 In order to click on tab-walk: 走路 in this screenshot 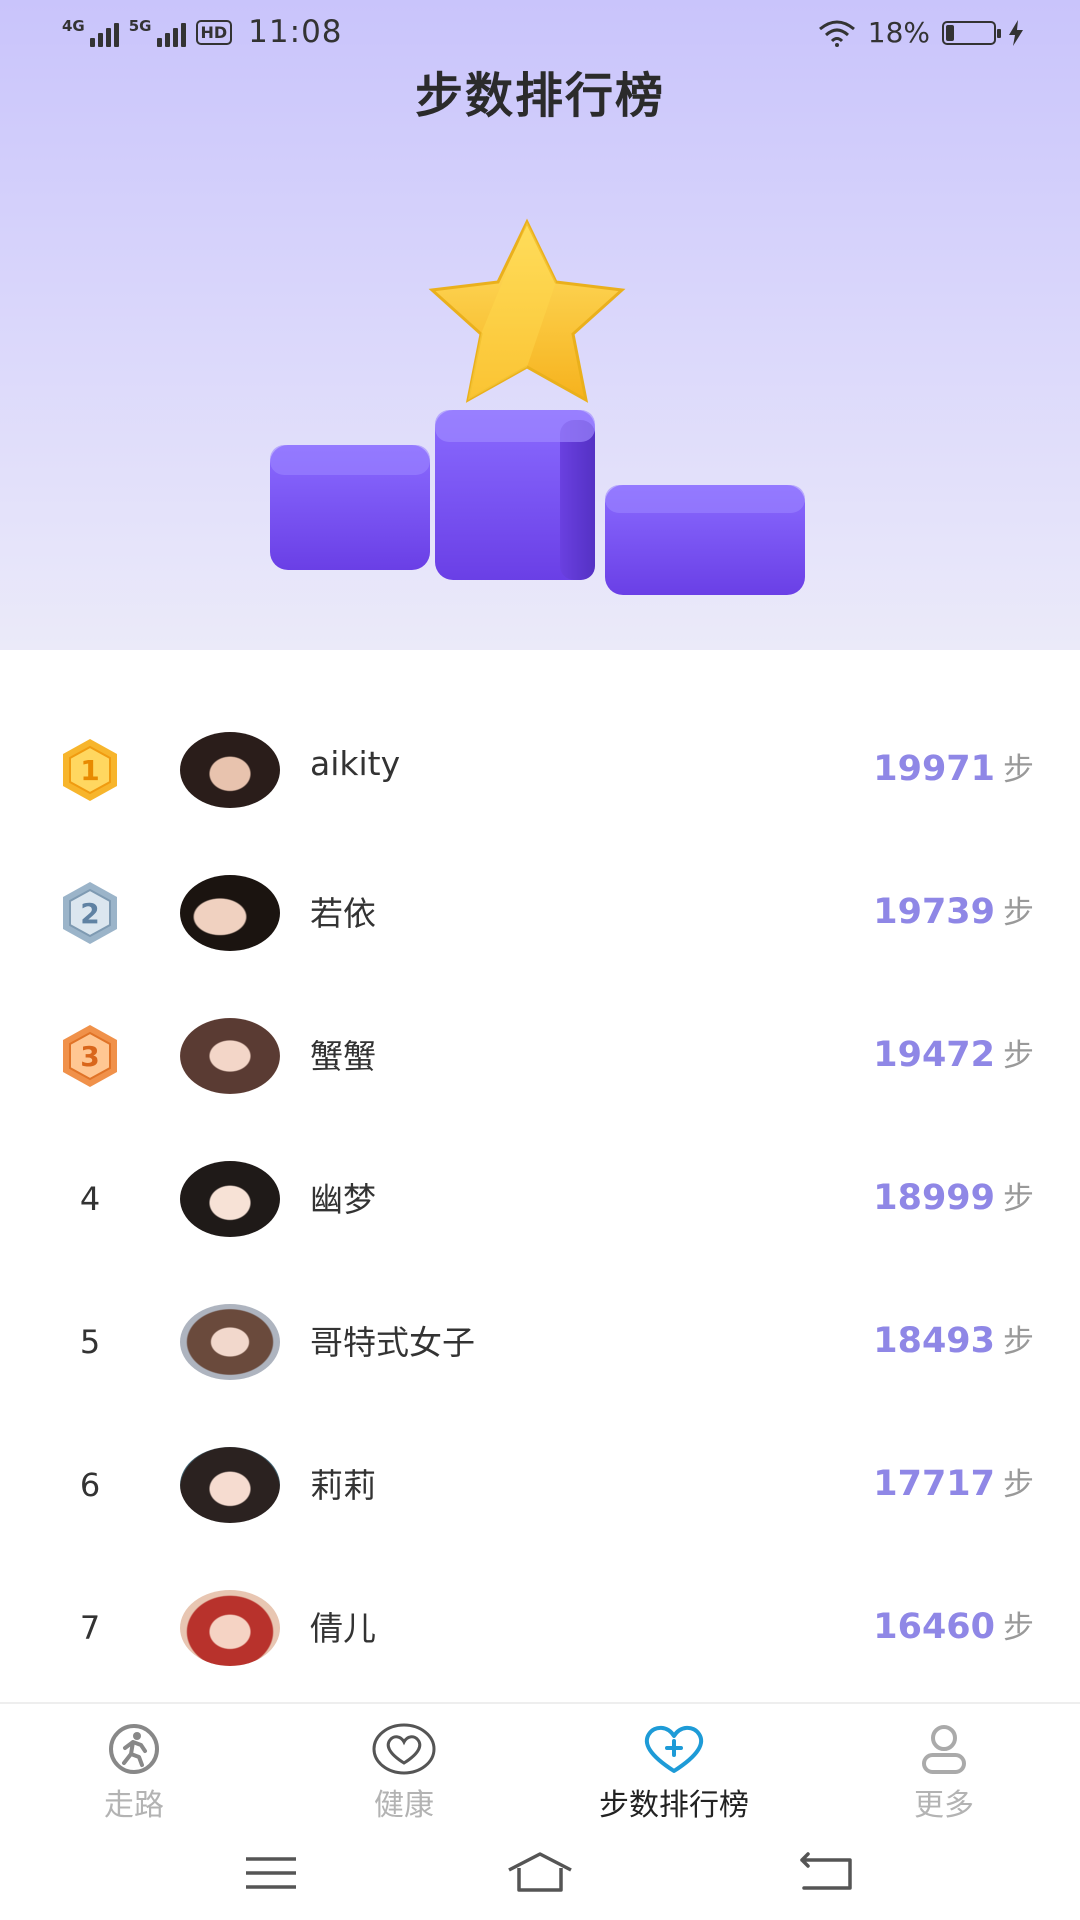, I will do `click(134, 1773)`.